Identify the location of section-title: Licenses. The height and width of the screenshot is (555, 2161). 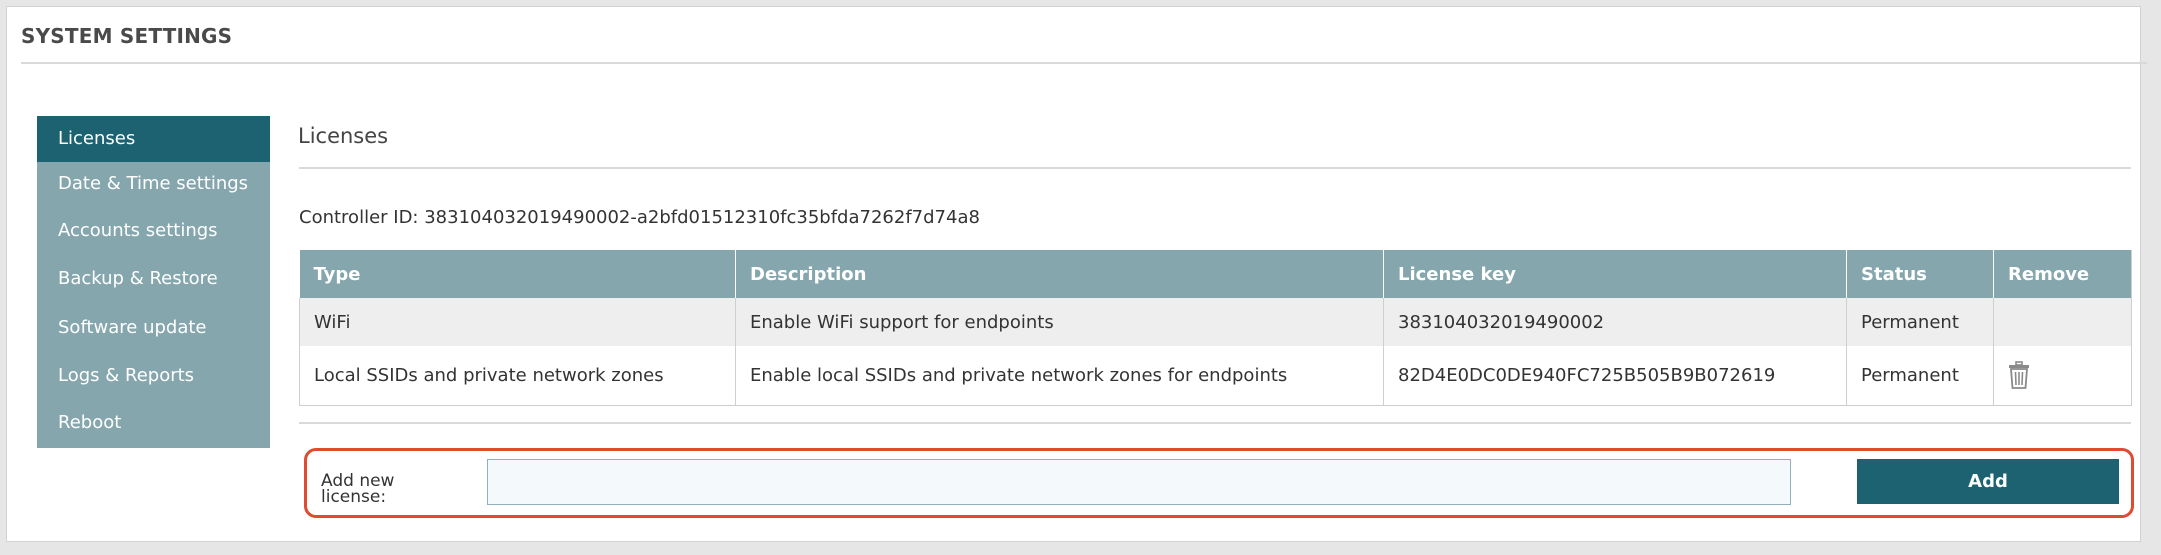
(343, 136).